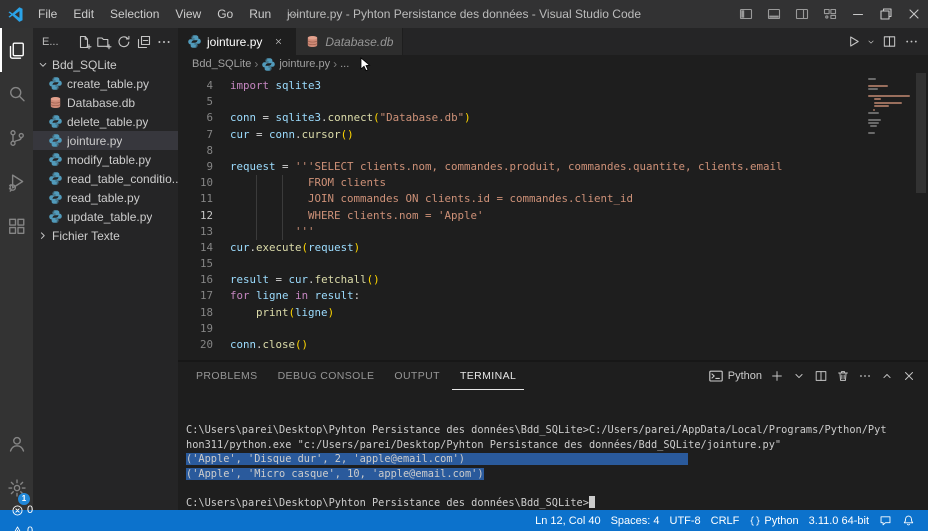 This screenshot has width=928, height=531. I want to click on status-label: UTF-8, so click(685, 520).